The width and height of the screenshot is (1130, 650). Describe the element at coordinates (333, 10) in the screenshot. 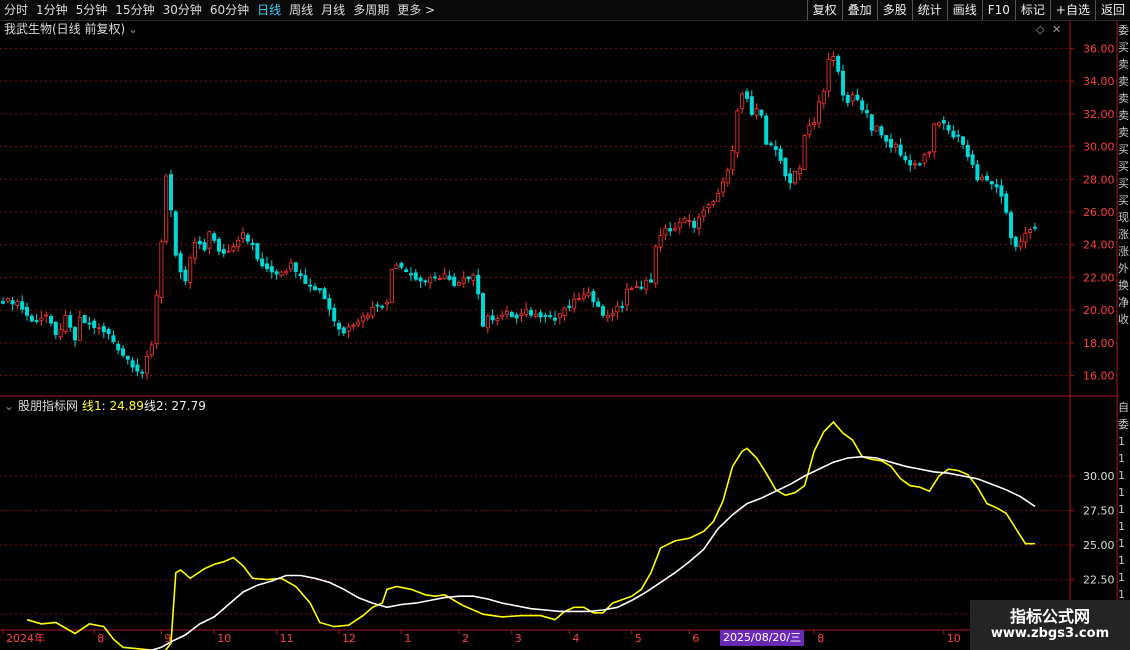

I see `tab-period-8: 月线` at that location.